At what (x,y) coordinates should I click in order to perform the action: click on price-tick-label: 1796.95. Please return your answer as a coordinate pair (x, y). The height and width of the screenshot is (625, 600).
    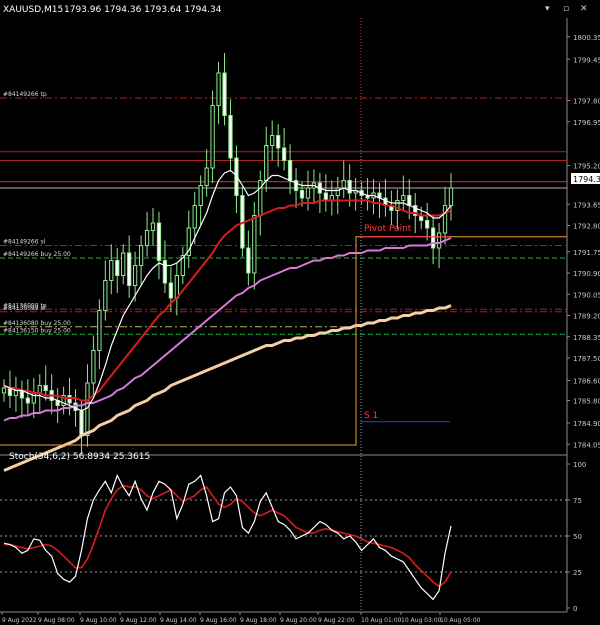
    Looking at the image, I should click on (586, 123).